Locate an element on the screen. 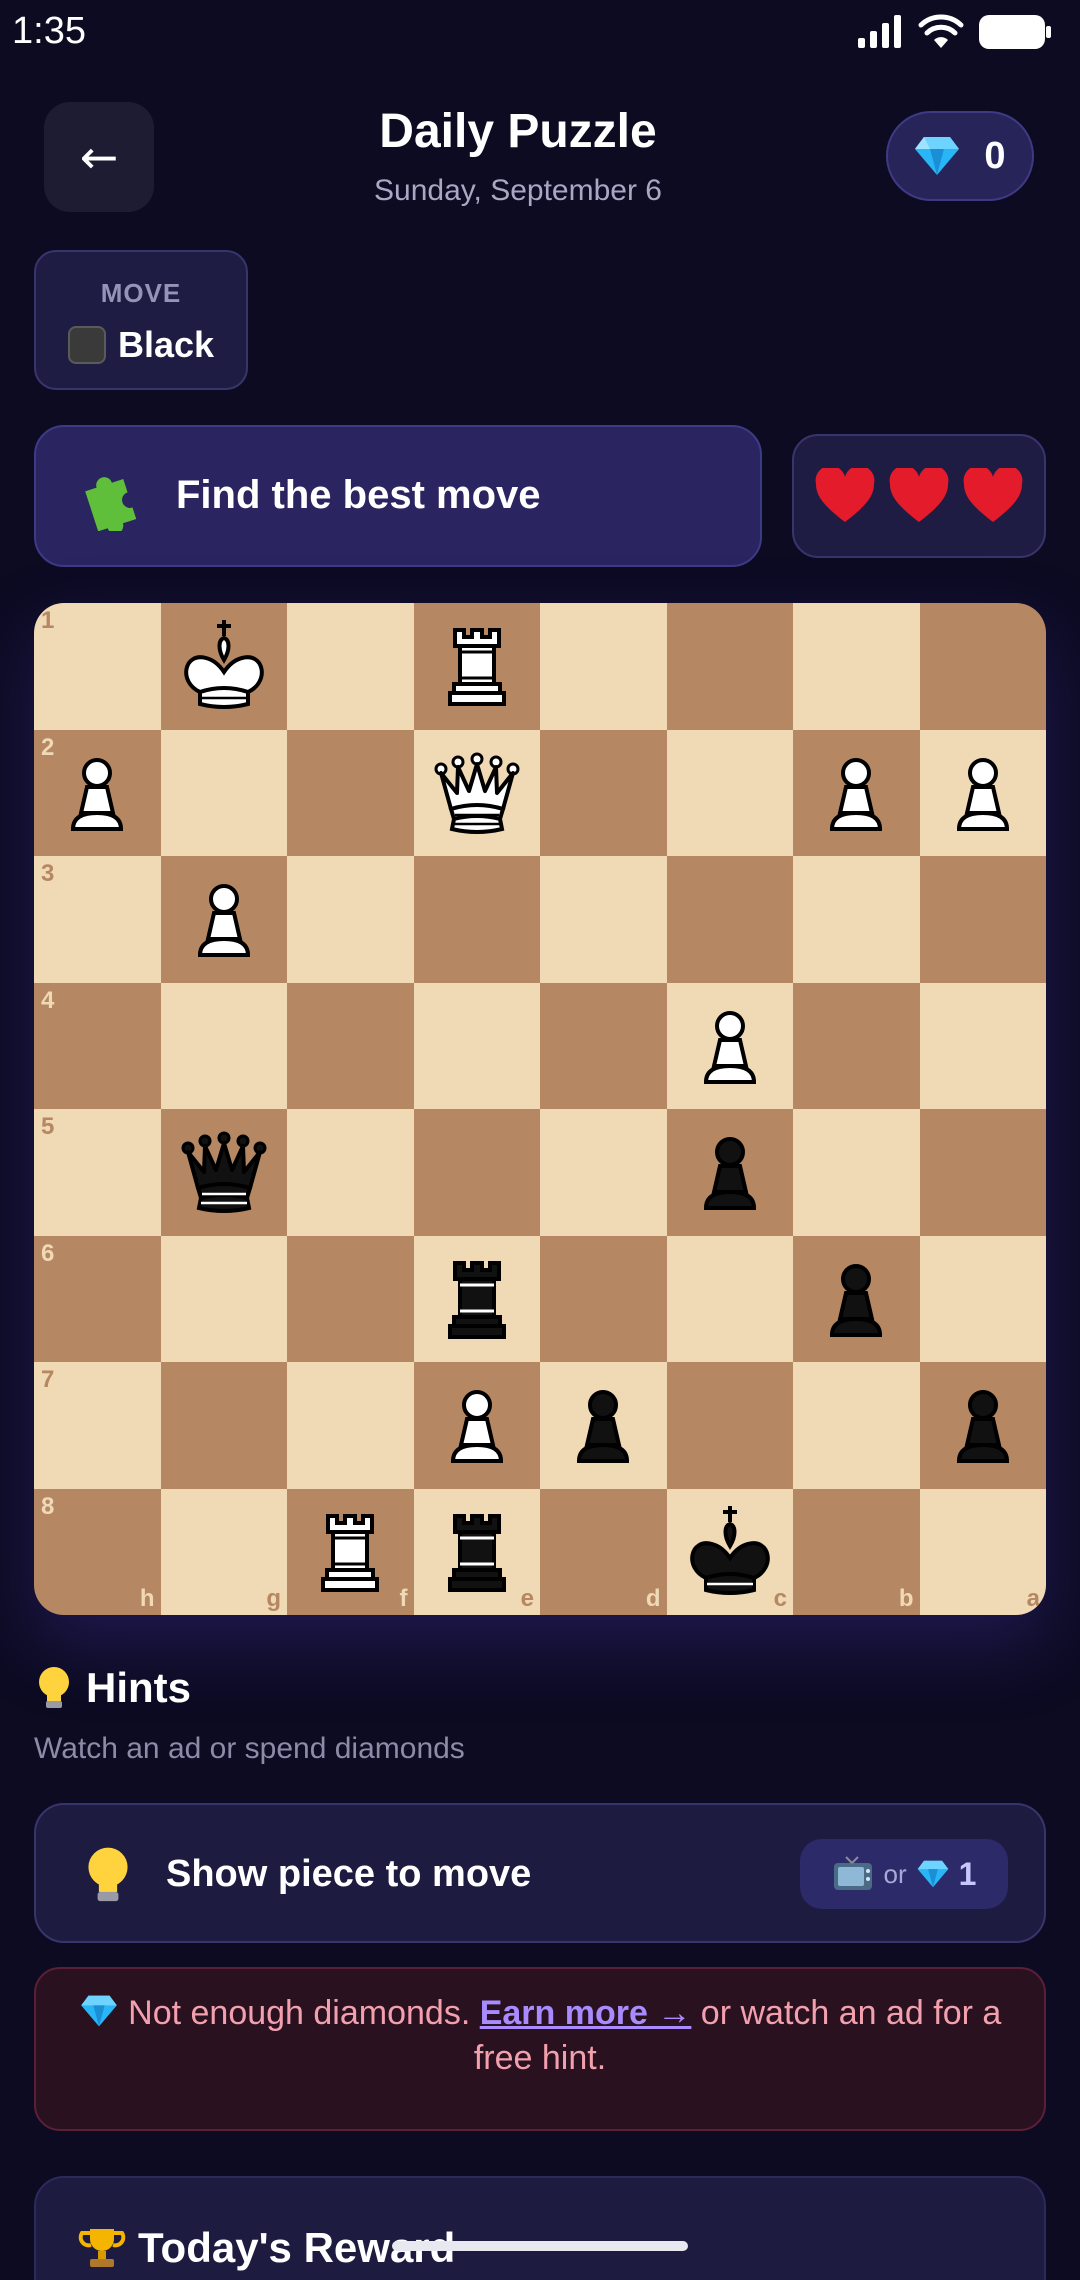 This screenshot has width=1080, height=2280. move-side-label: Black is located at coordinates (166, 344).